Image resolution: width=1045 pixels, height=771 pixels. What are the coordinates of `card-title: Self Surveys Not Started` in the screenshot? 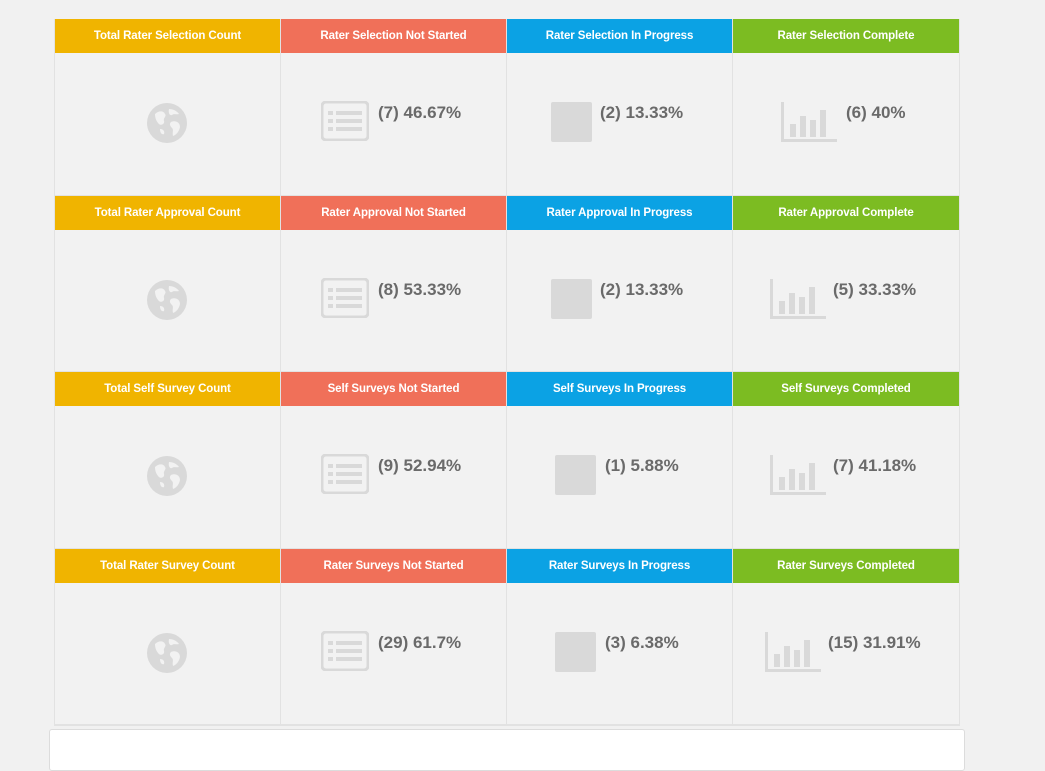 It's located at (393, 389).